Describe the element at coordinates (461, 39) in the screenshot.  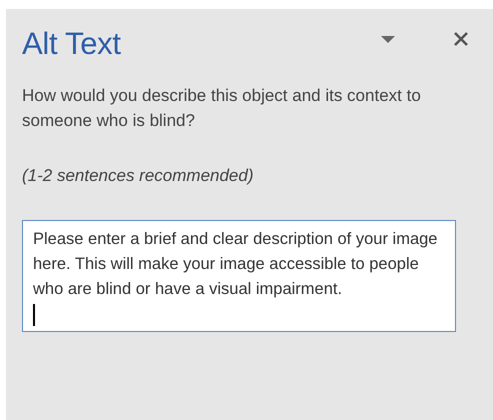
I see `close-icon` at that location.